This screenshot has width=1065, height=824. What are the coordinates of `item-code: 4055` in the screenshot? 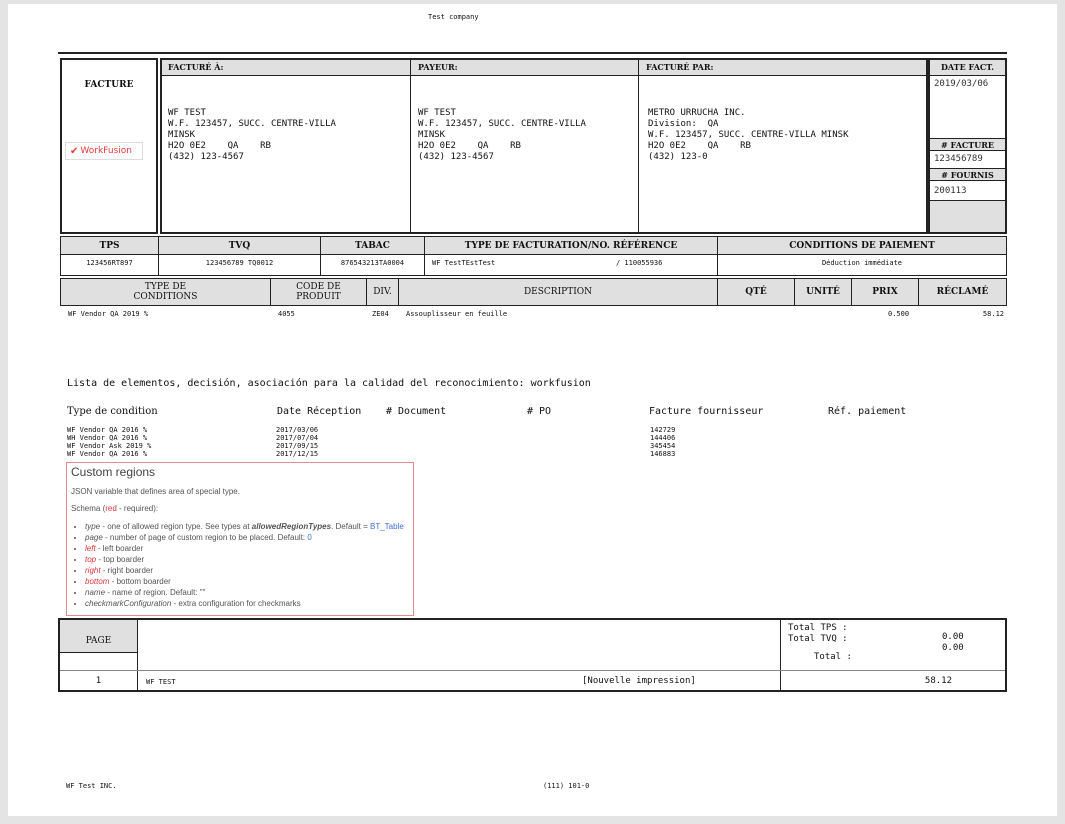 It's located at (286, 314).